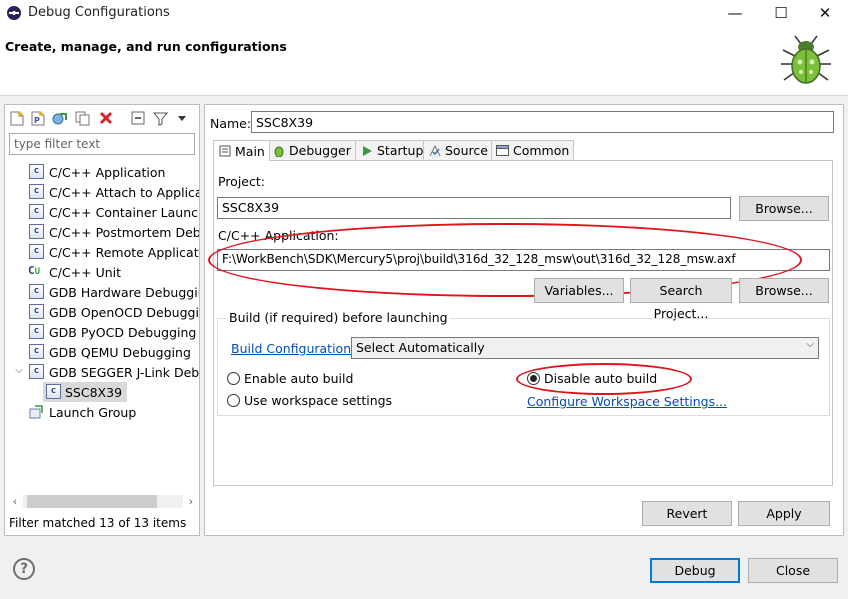 This screenshot has width=848, height=599. I want to click on radio-circle-selected, so click(533, 378).